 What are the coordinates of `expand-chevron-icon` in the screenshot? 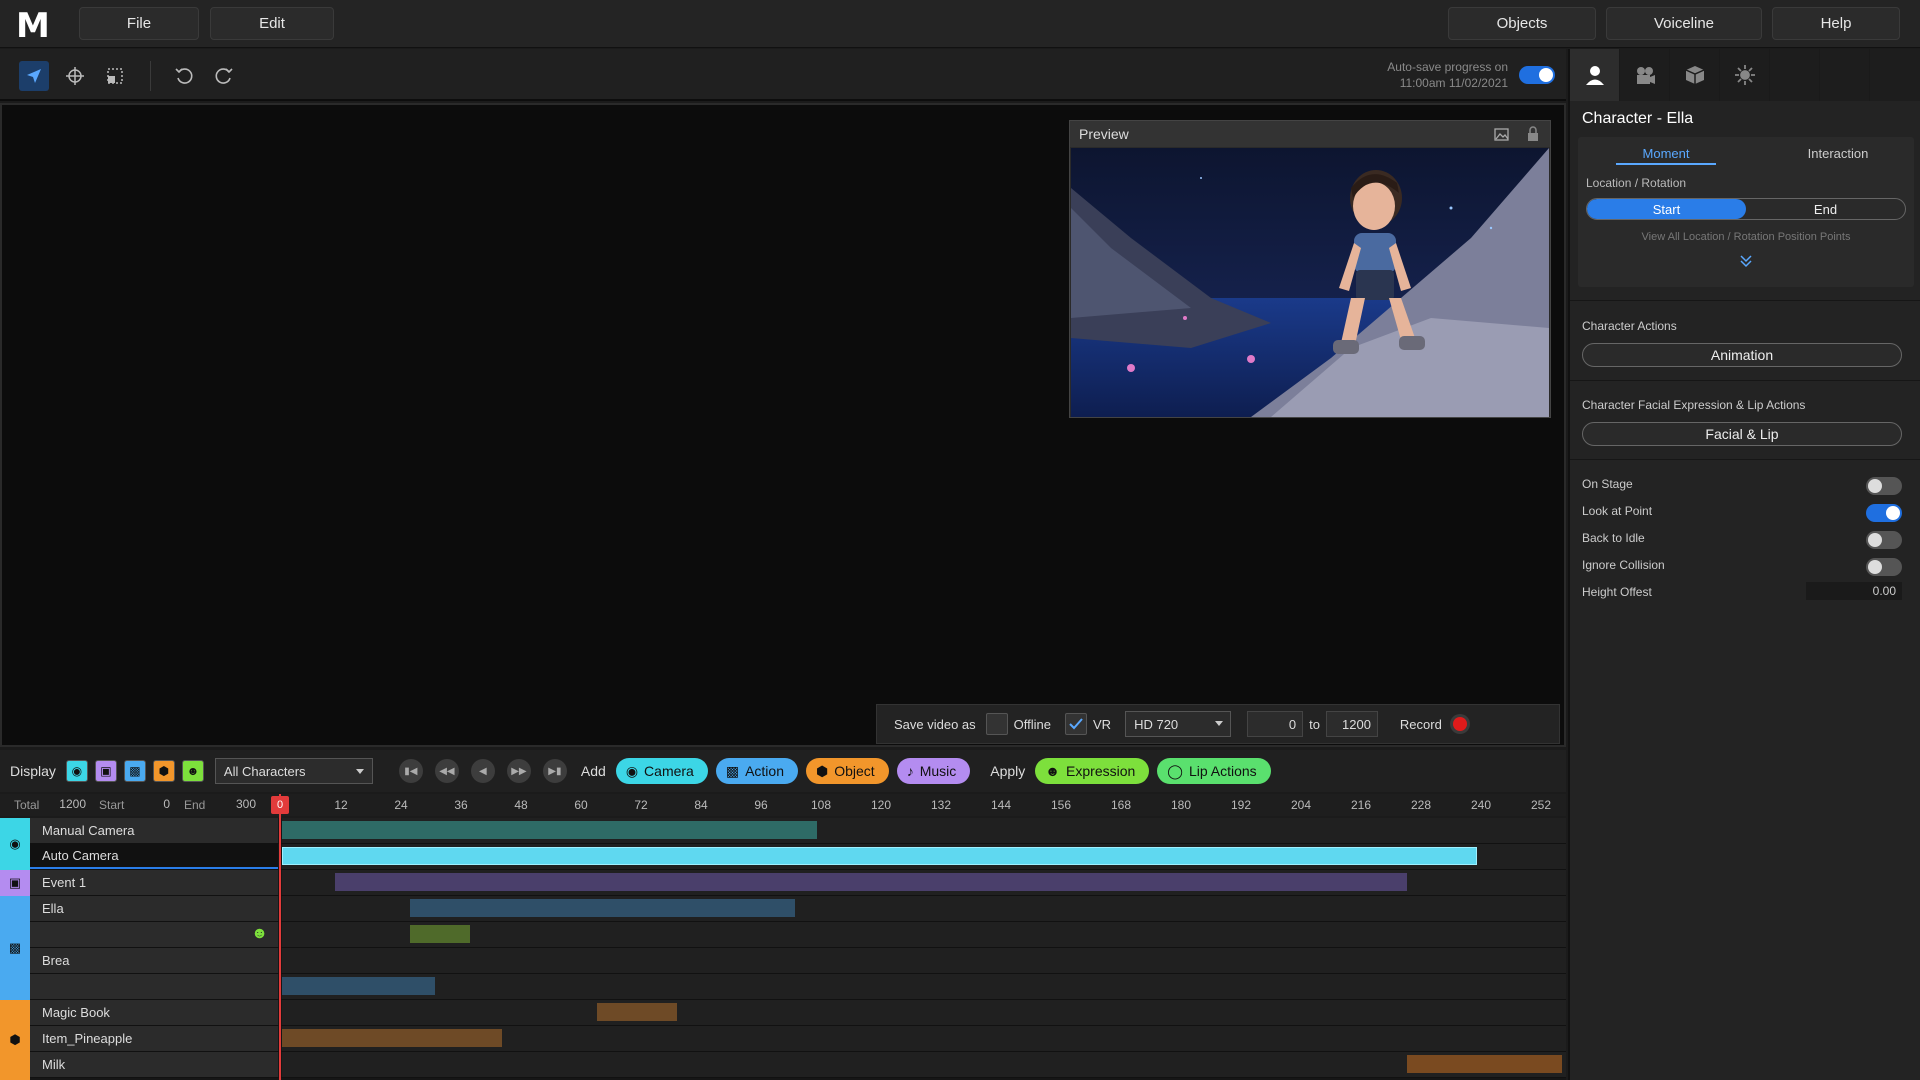 It's located at (1746, 261).